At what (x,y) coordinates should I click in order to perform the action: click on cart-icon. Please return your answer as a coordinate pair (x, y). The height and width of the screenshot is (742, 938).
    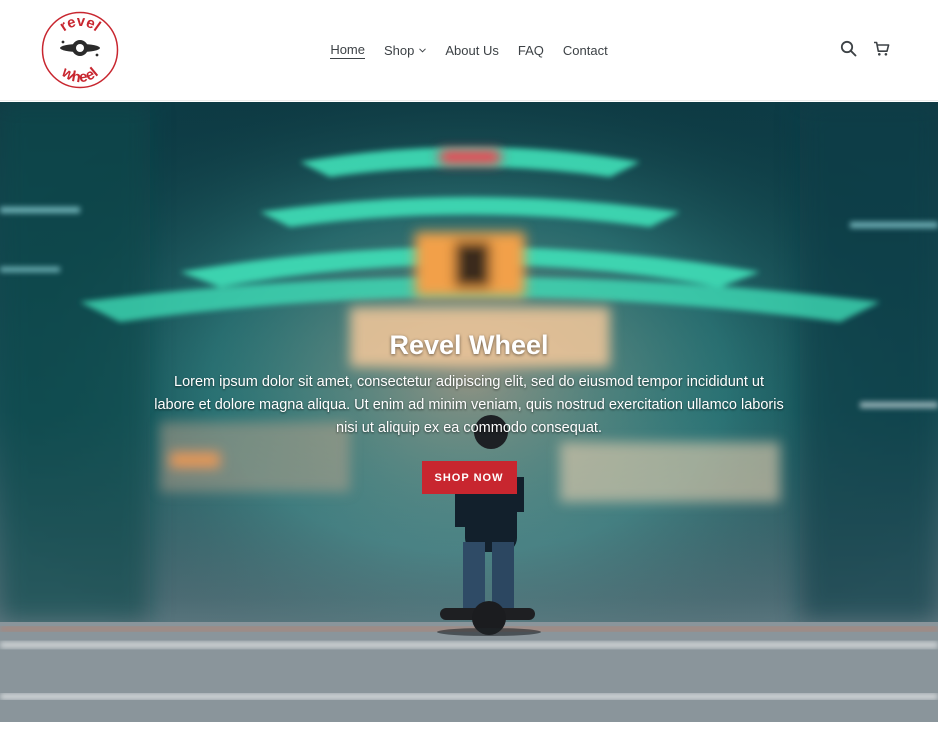
    Looking at the image, I should click on (881, 48).